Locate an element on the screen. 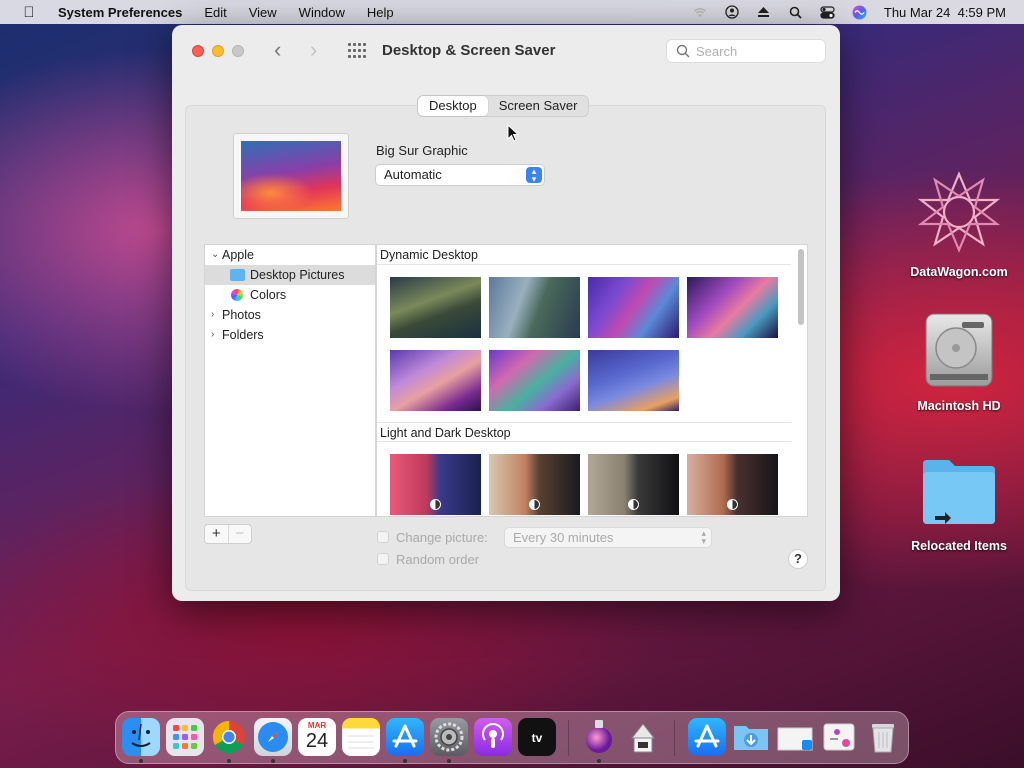 The width and height of the screenshot is (1024, 768). wallpaper-preview is located at coordinates (291, 176).